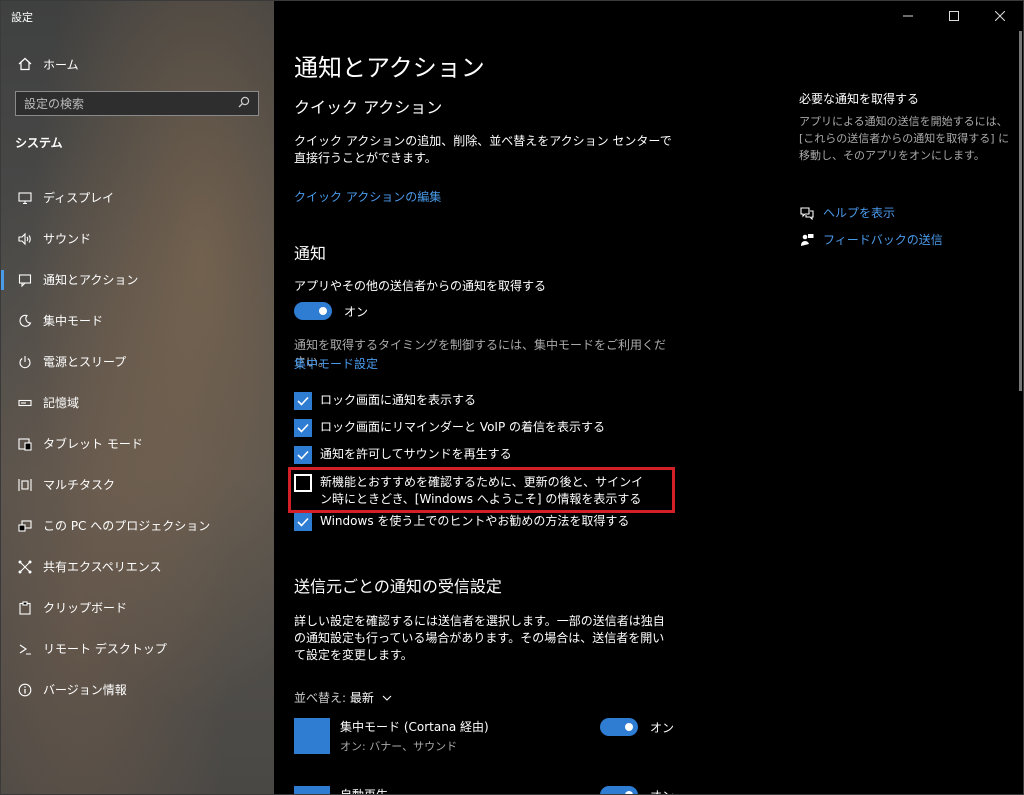 Image resolution: width=1024 pixels, height=795 pixels. What do you see at coordinates (399, 746) in the screenshot?
I see `sender-sub: オン: バナー、サウンド` at bounding box center [399, 746].